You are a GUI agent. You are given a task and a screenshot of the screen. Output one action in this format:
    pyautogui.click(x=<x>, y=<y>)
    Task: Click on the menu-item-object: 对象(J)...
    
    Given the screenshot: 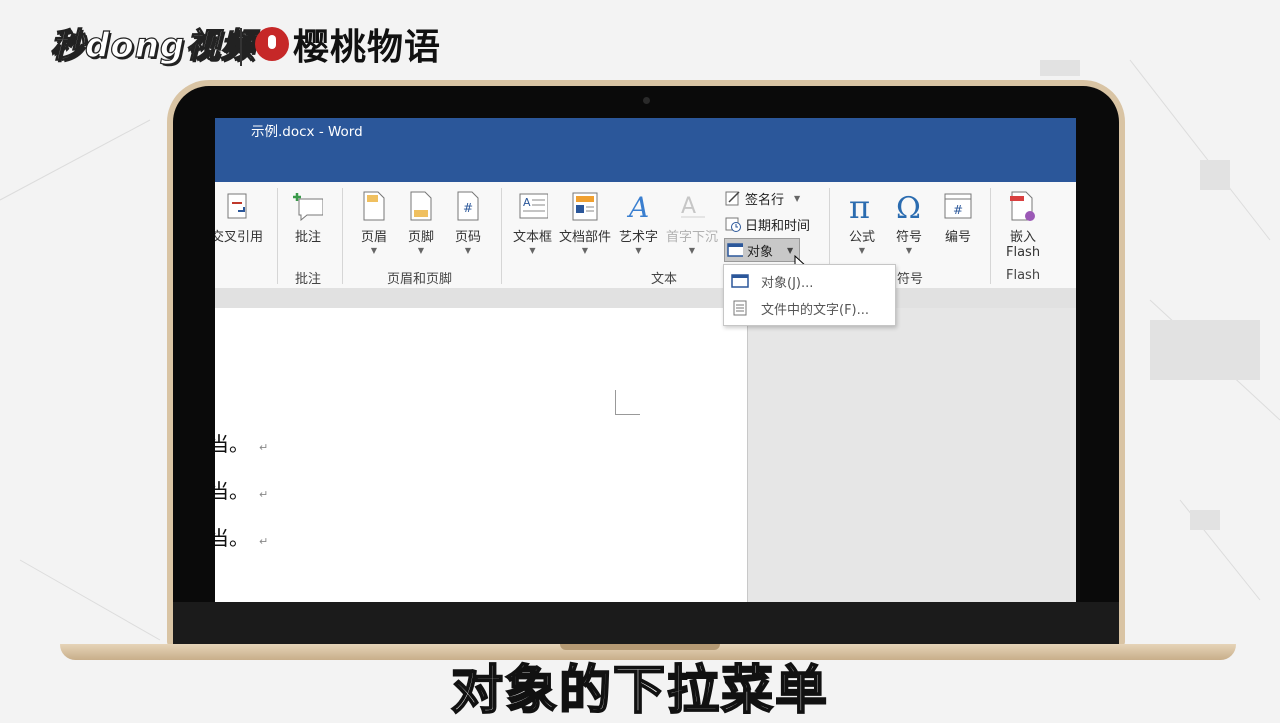 What is the action you would take?
    pyautogui.click(x=809, y=281)
    